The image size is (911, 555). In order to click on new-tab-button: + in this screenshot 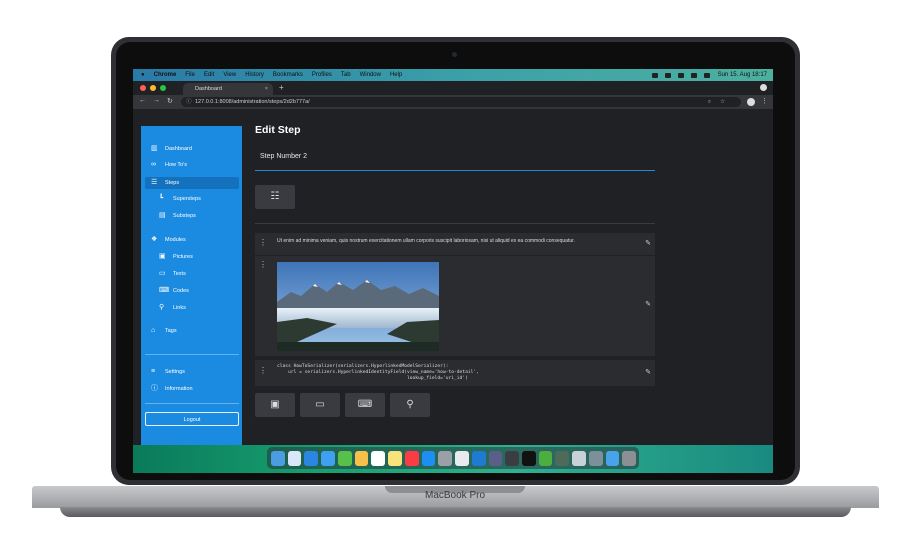, I will do `click(281, 87)`.